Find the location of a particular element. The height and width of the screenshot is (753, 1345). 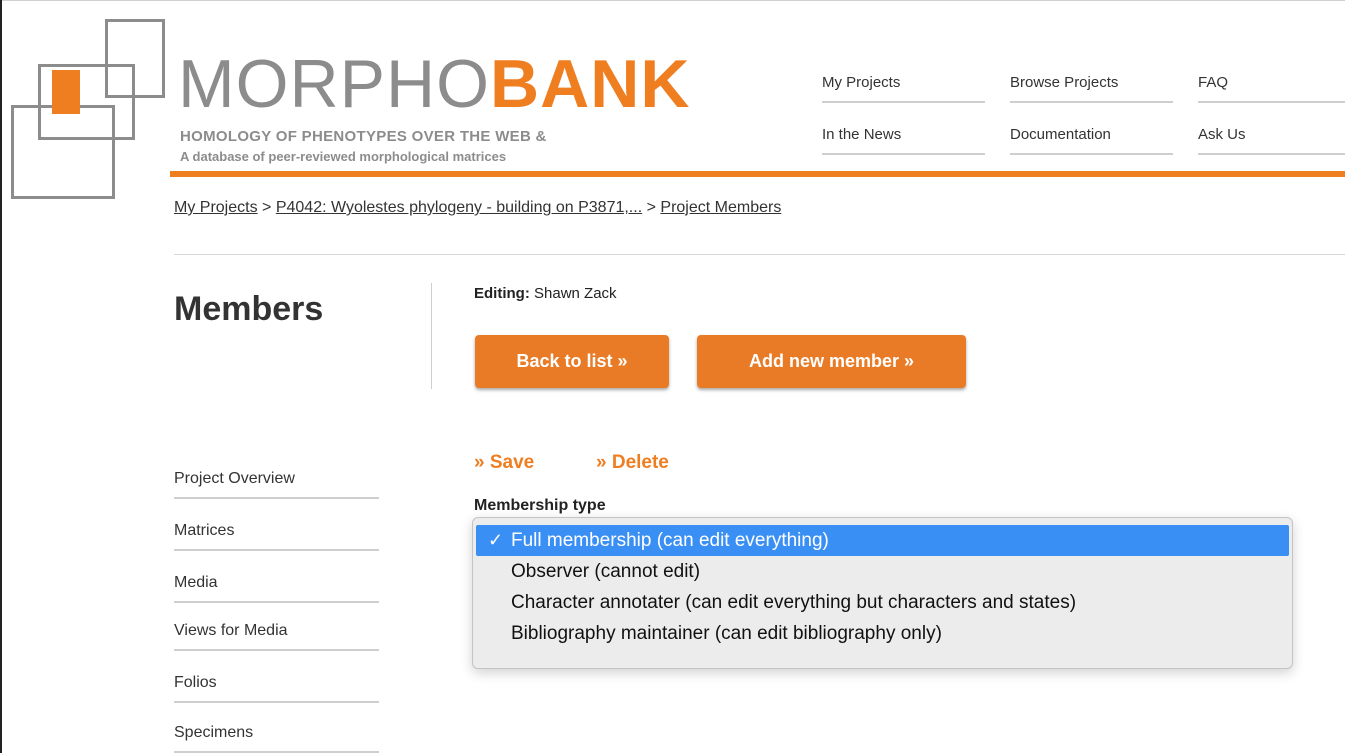

back-to-list-button: Back to list » is located at coordinates (572, 361).